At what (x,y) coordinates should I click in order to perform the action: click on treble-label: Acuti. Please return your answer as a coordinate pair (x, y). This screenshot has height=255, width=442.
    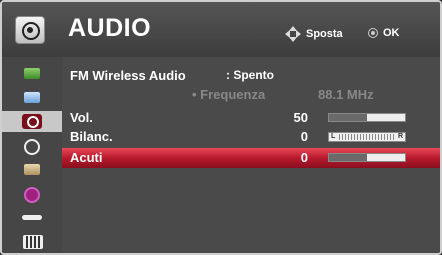
    Looking at the image, I should click on (86, 157).